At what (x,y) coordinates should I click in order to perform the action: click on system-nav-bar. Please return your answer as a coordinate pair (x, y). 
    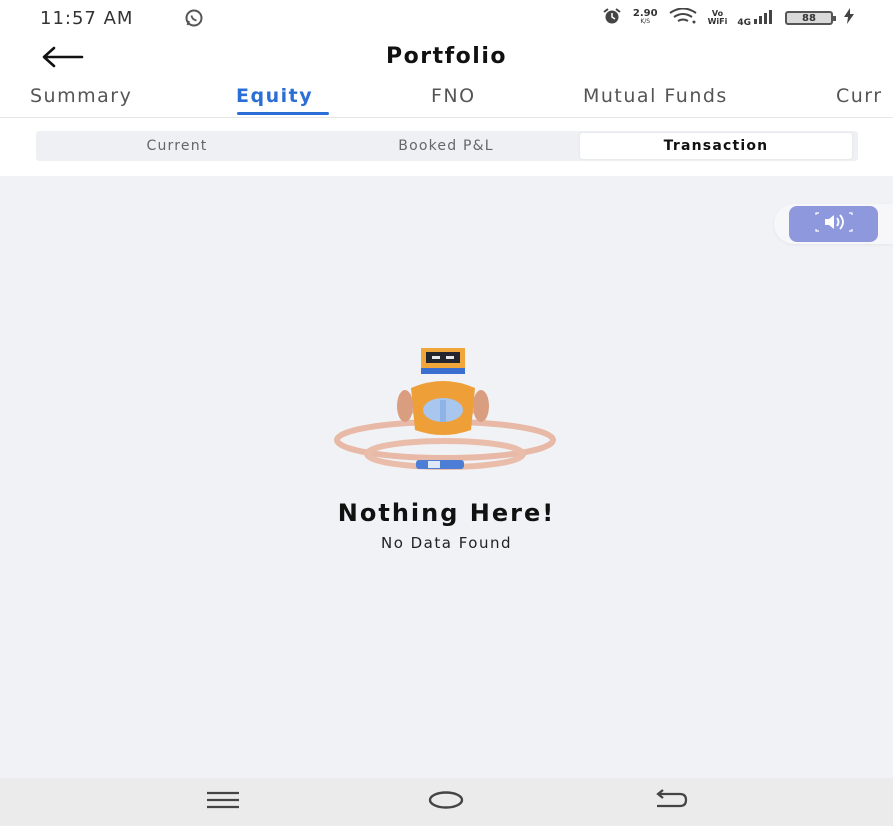
    Looking at the image, I should click on (446, 802).